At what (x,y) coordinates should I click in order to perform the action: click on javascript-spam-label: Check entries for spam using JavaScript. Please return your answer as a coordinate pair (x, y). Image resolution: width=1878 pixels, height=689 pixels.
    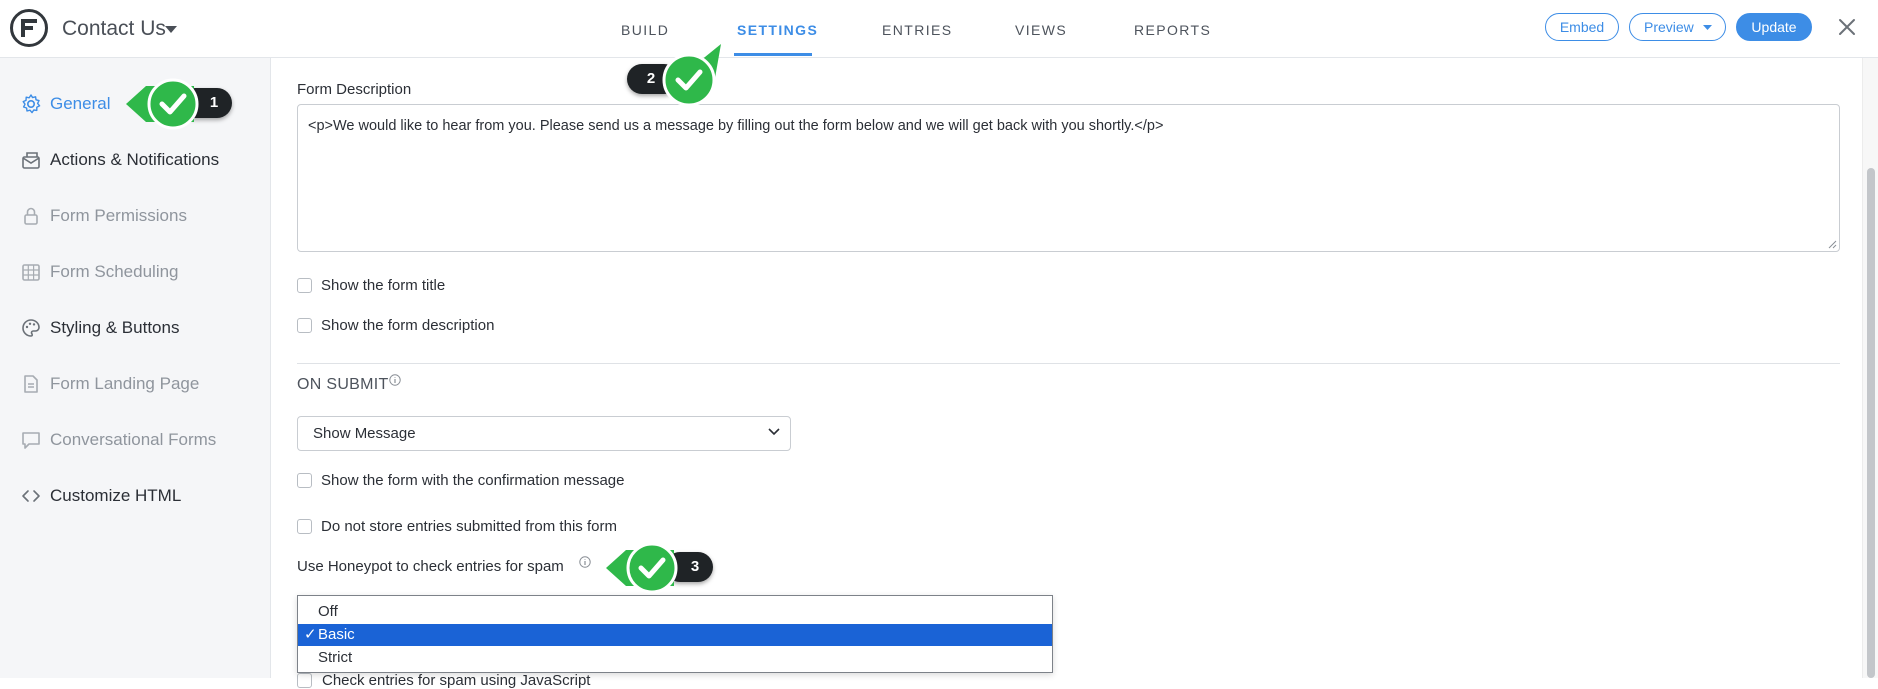
    Looking at the image, I should click on (456, 680).